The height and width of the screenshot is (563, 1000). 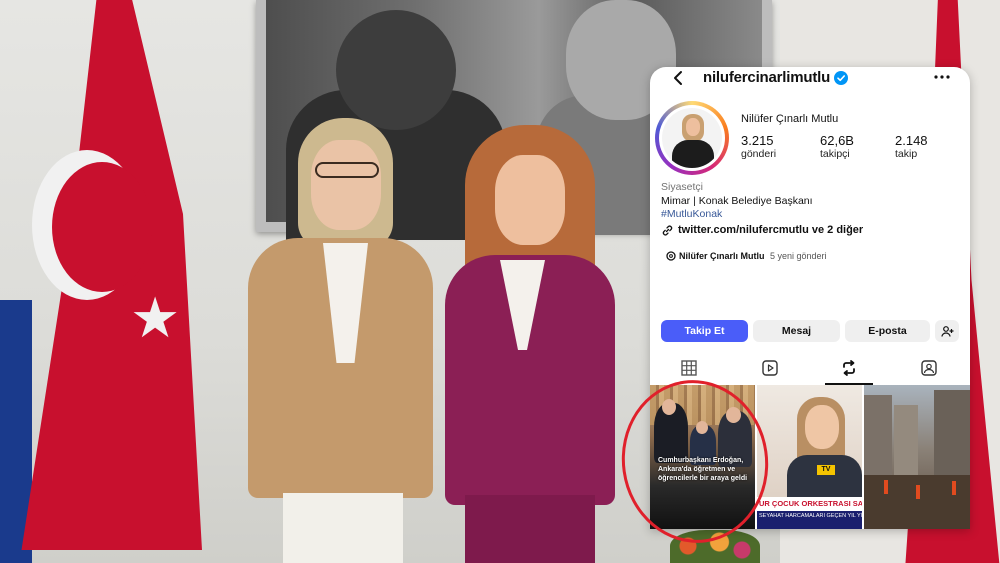 I want to click on avatar, so click(x=692, y=138).